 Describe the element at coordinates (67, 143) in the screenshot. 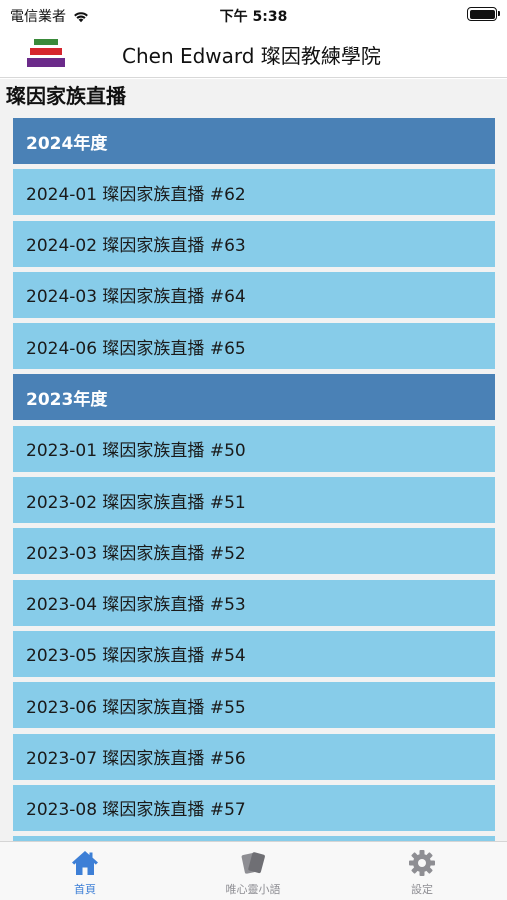

I see `section-label: 2024年度` at that location.